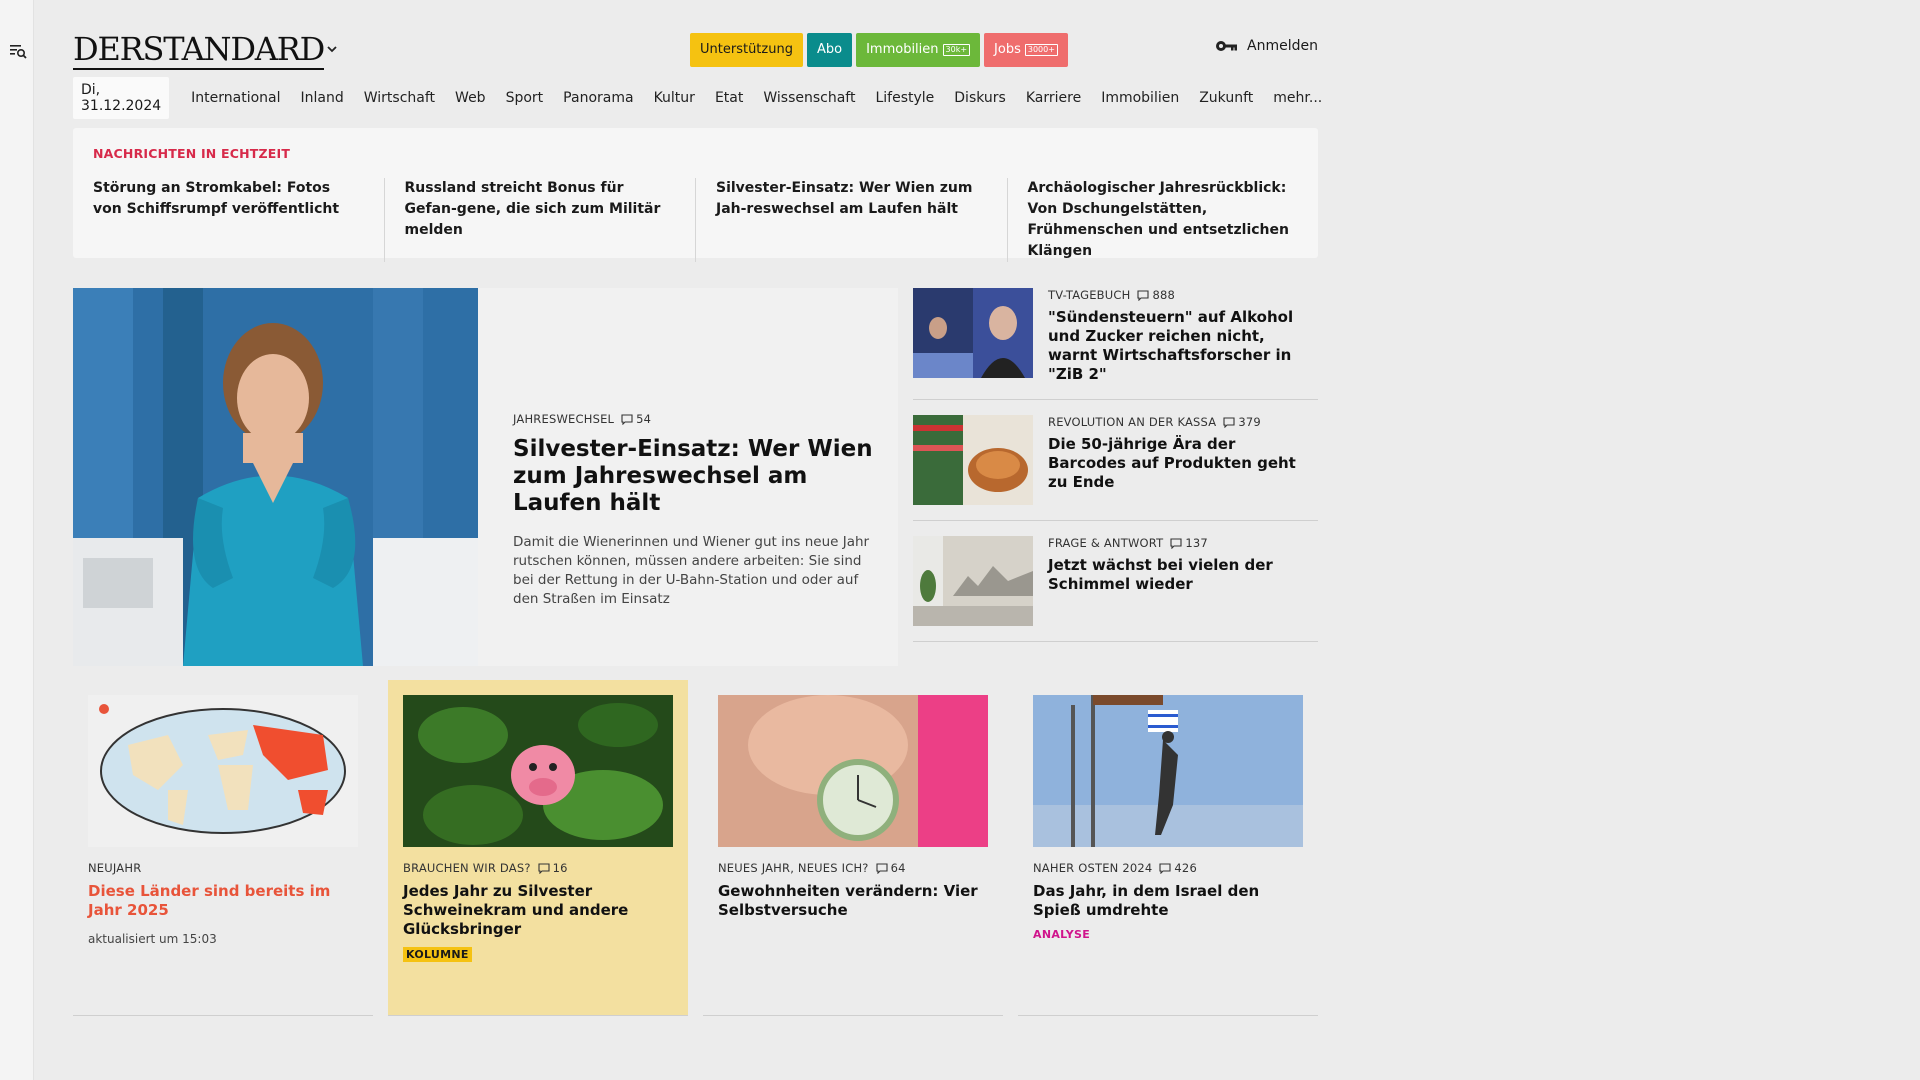  Describe the element at coordinates (192, 153) in the screenshot. I see `ticker-label: NACHRICHTEN IN ECHTZEIT` at that location.